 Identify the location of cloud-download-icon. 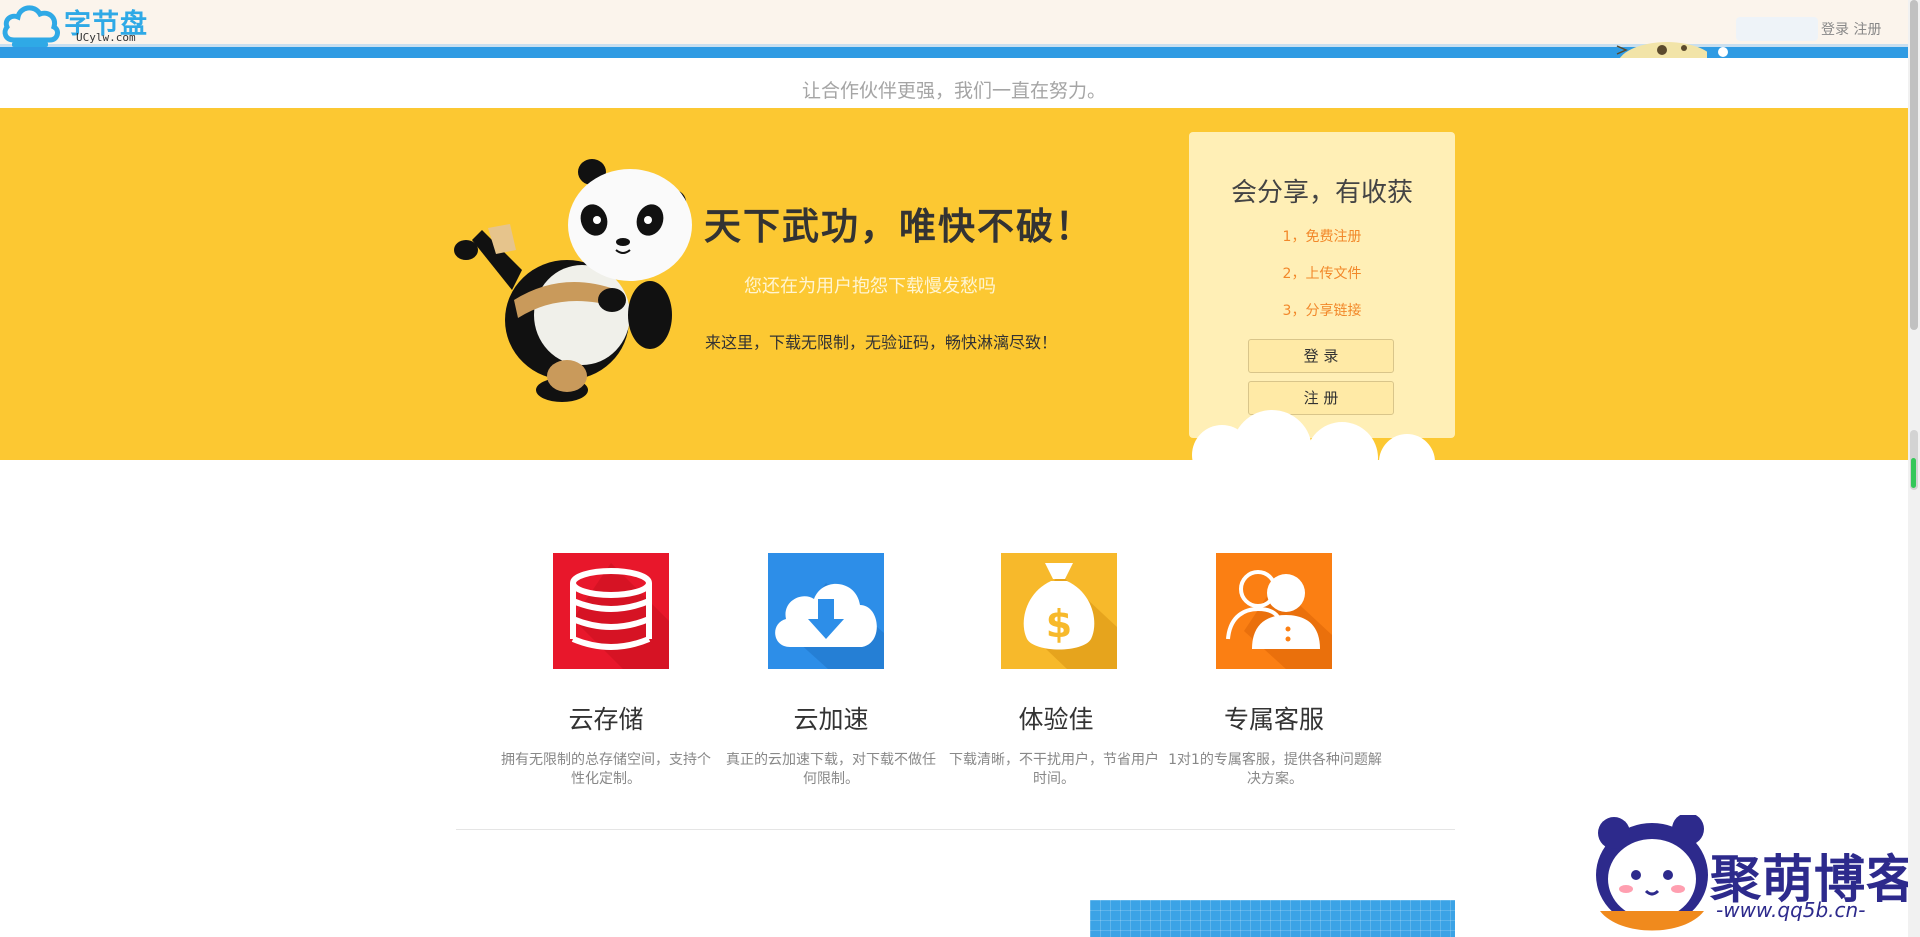
(826, 611).